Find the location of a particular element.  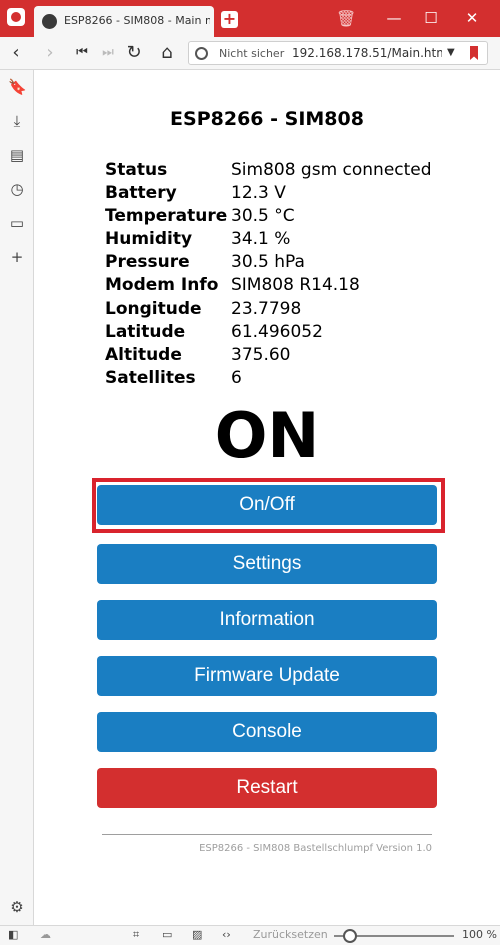

info-label: Humidity is located at coordinates (149, 239).